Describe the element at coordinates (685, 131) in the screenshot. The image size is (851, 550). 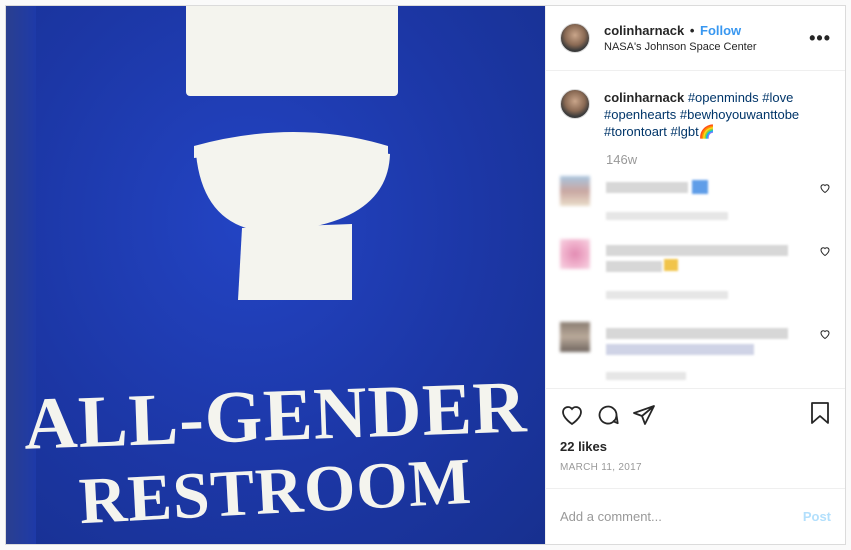
I see `hashtag: #lgbt` at that location.